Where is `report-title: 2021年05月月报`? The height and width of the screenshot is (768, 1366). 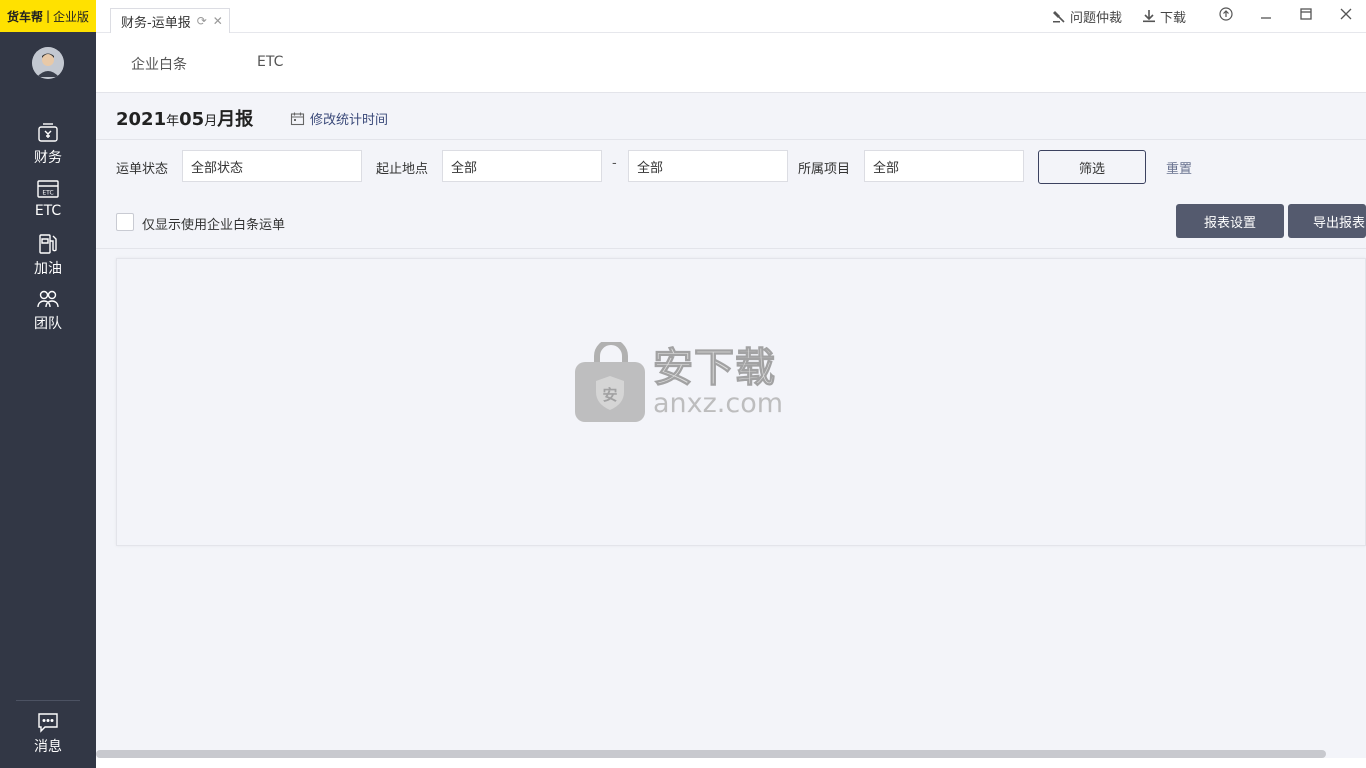 report-title: 2021年05月月报 is located at coordinates (184, 118).